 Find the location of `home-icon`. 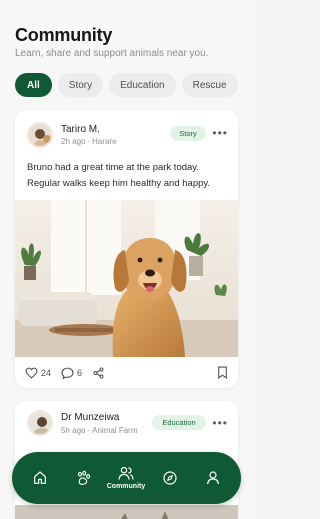

home-icon is located at coordinates (40, 477).